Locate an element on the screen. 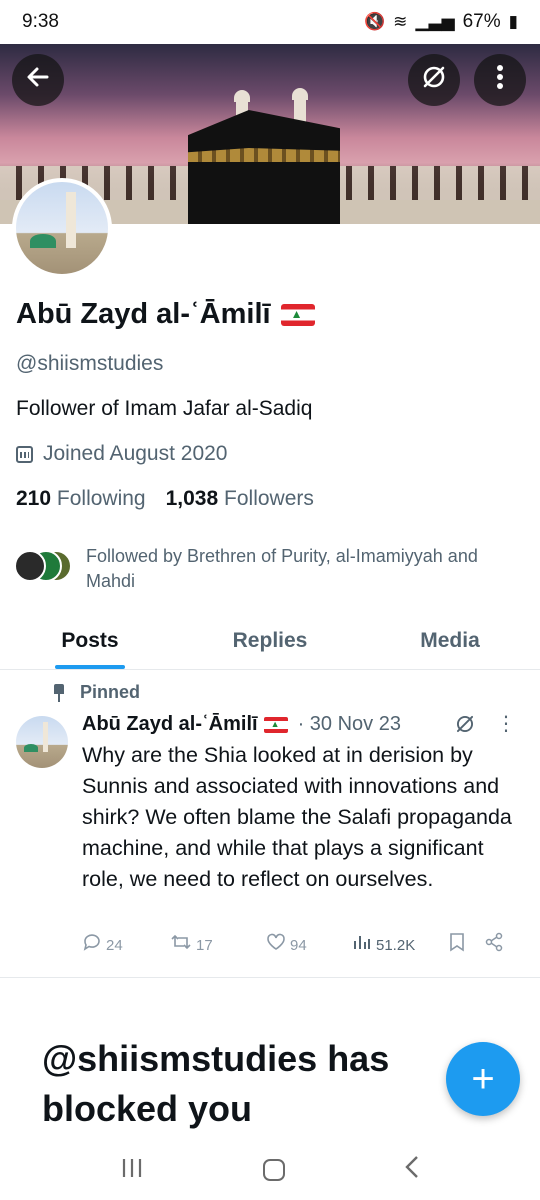 The height and width of the screenshot is (1200, 540). status-bar: 9:38 🔇 ≋ ▁▃▅ 67% ▮ is located at coordinates (270, 22).